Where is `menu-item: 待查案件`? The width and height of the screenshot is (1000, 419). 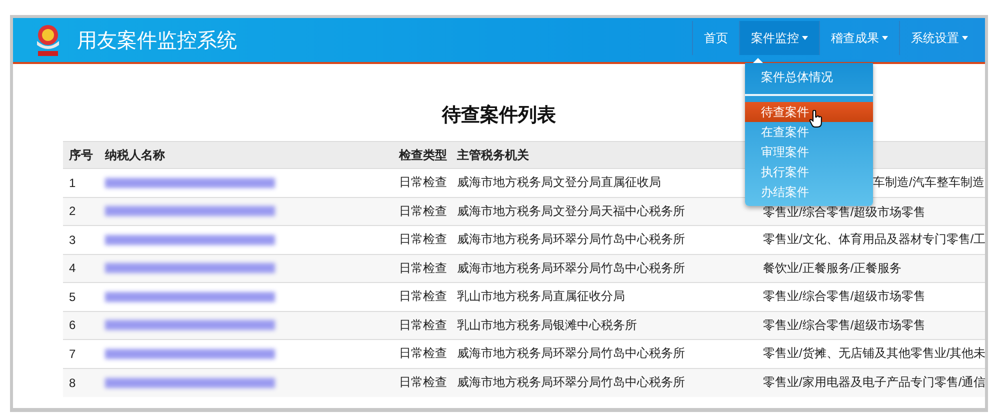
menu-item: 待查案件 is located at coordinates (809, 112).